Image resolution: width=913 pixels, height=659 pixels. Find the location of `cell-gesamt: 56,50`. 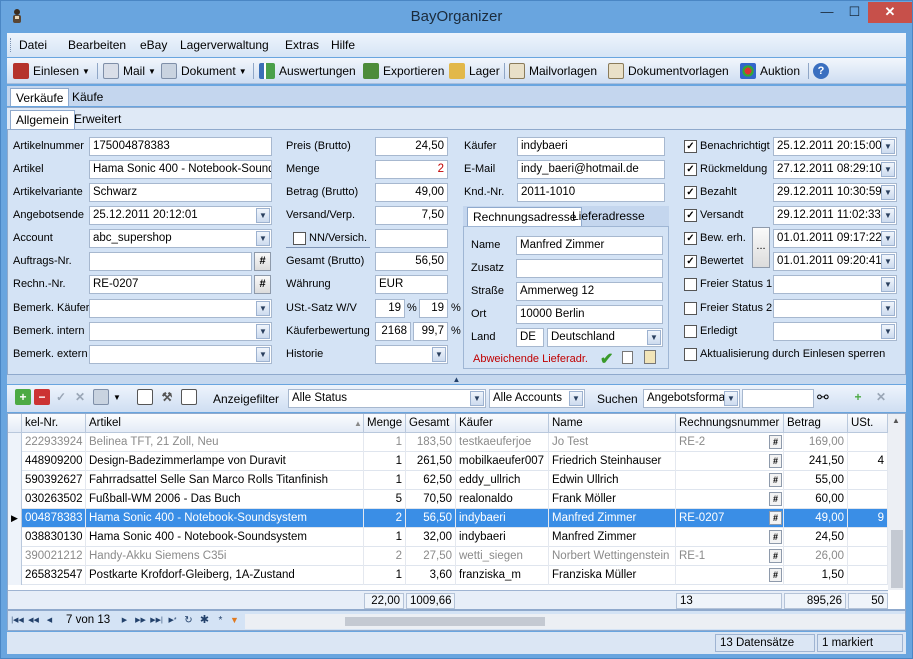

cell-gesamt: 56,50 is located at coordinates (431, 518).